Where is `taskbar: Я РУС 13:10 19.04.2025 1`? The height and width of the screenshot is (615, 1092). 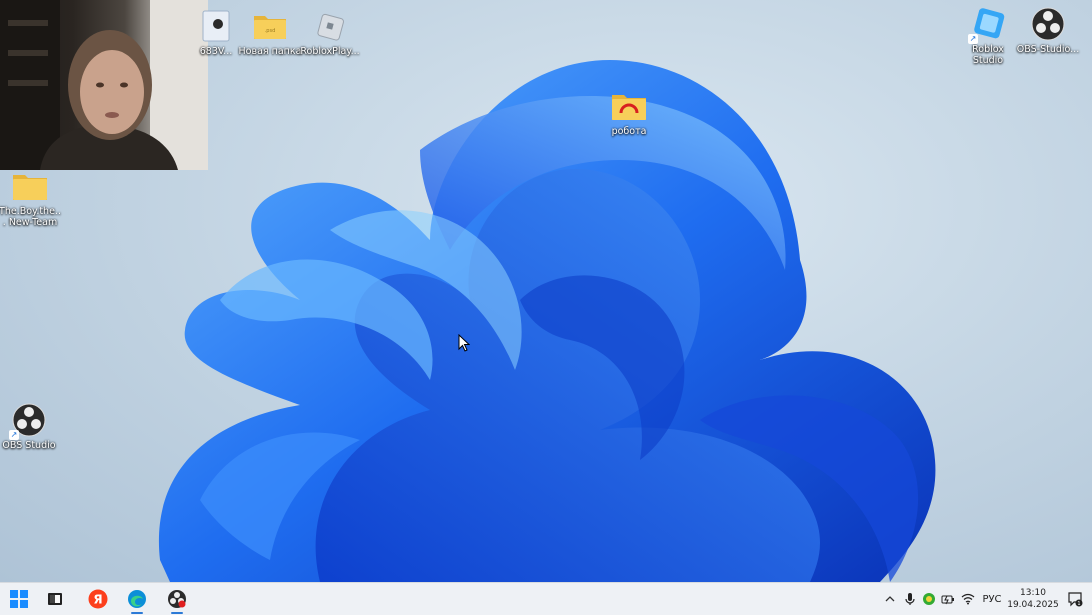
taskbar: Я РУС 13:10 19.04.2025 1 is located at coordinates (546, 598).